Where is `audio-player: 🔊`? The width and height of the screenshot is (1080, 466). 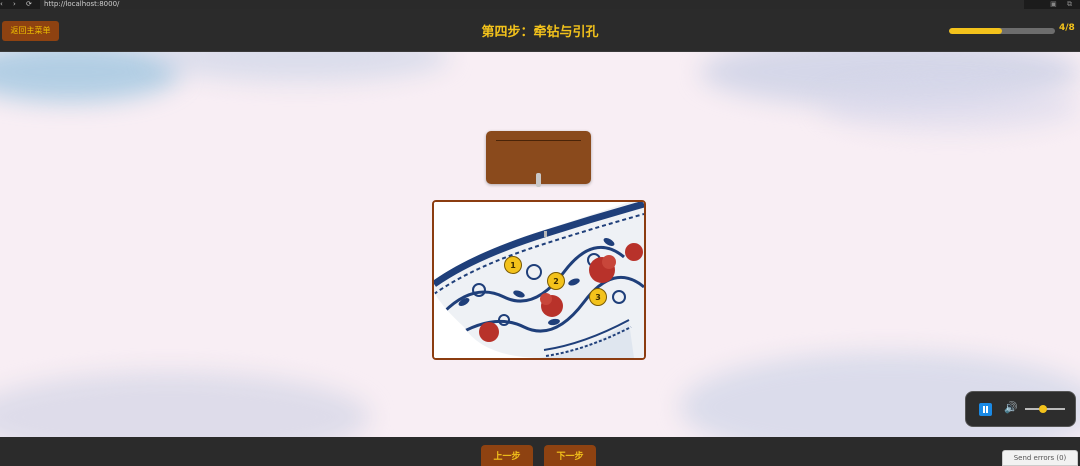
audio-player: 🔊 is located at coordinates (1020, 409).